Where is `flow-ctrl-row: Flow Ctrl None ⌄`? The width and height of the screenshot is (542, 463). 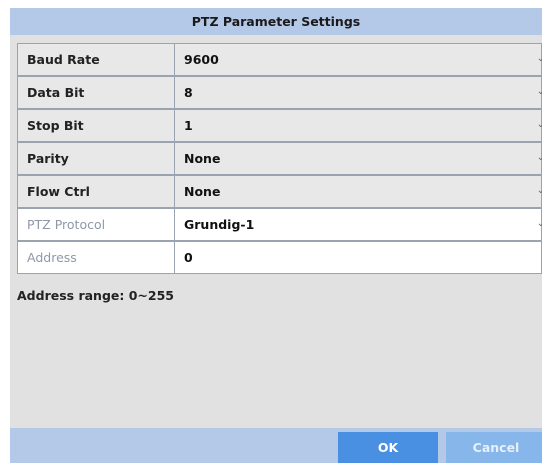 flow-ctrl-row: Flow Ctrl None ⌄ is located at coordinates (279, 191).